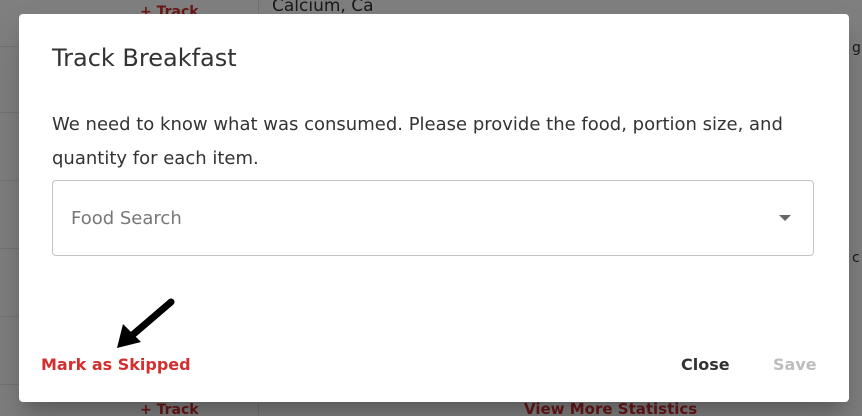  I want to click on mark-as-skipped-button: Mark as Skipped, so click(116, 364).